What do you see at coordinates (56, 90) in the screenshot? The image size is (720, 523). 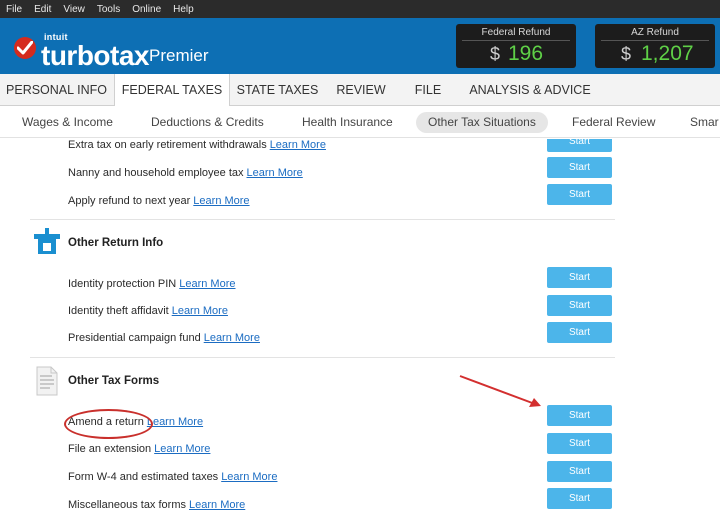 I see `tab-personal-info: PERSONAL INFO` at bounding box center [56, 90].